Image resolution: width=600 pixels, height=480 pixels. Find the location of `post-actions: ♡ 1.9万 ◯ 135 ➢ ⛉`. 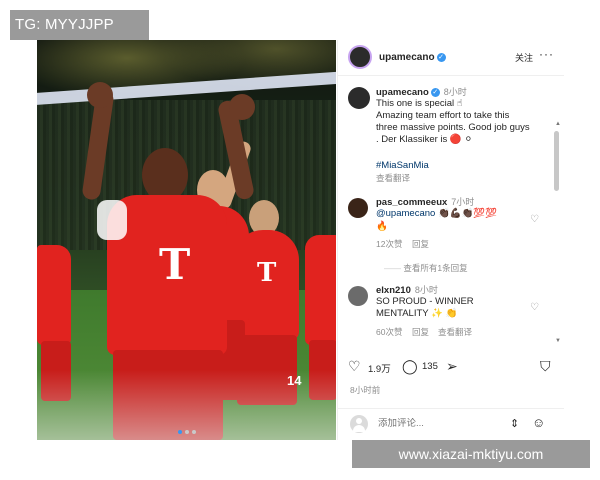

post-actions: ♡ 1.9万 ◯ 135 ➢ ⛉ is located at coordinates (451, 369).